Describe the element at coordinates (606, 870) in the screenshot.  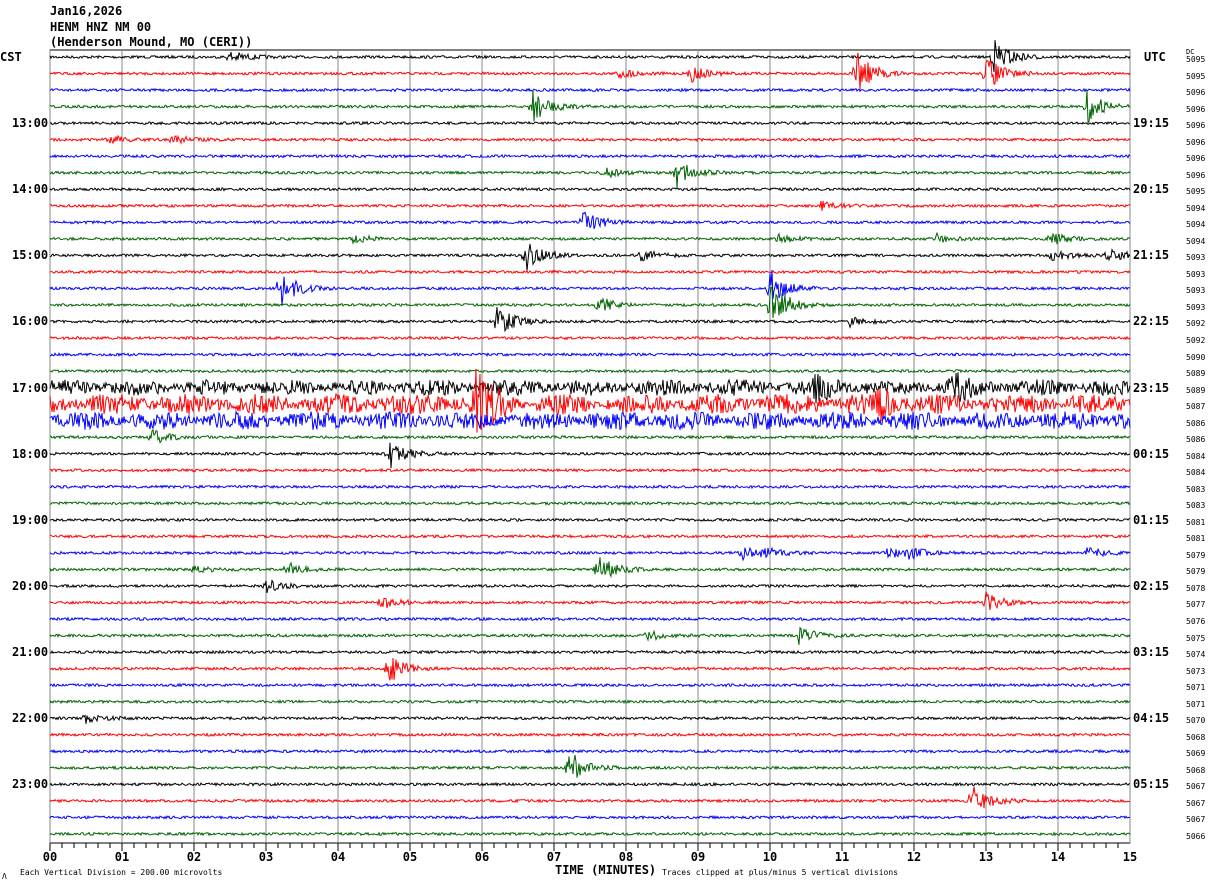
I see `x-axis-title: TIME (MINUTES)` at that location.